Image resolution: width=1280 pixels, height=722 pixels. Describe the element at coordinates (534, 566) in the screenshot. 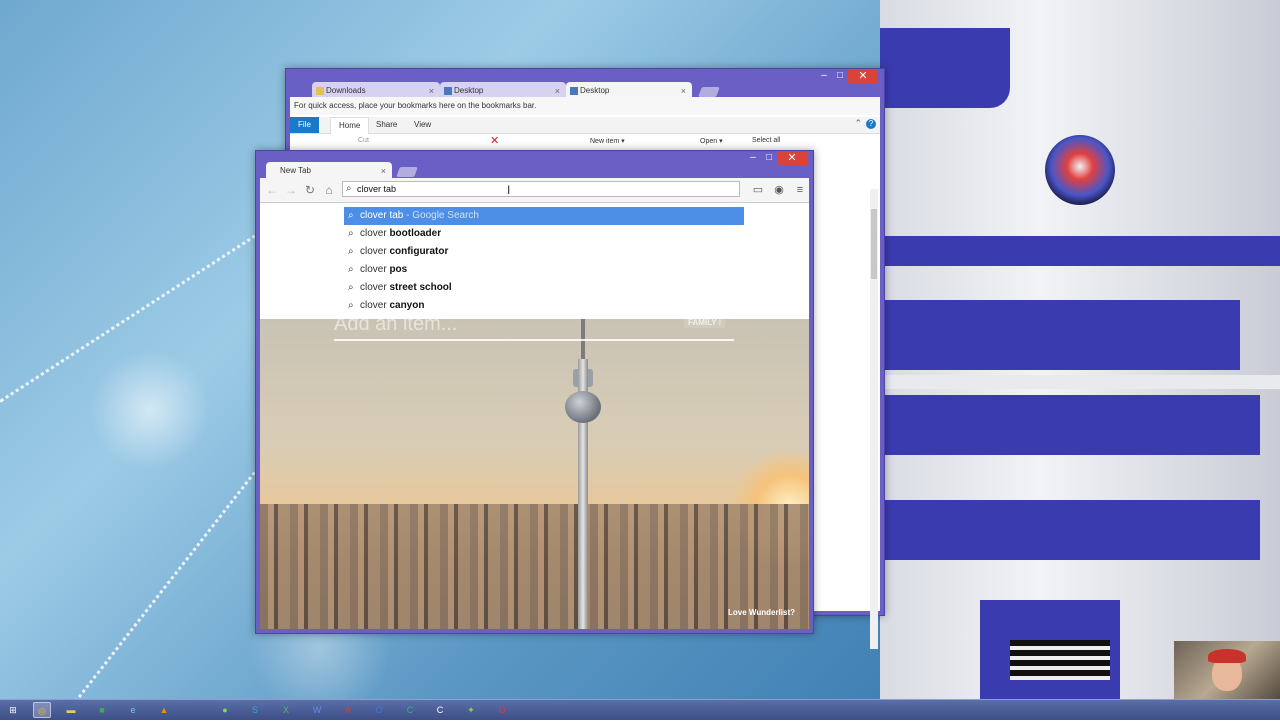

I see `city-skyline` at that location.